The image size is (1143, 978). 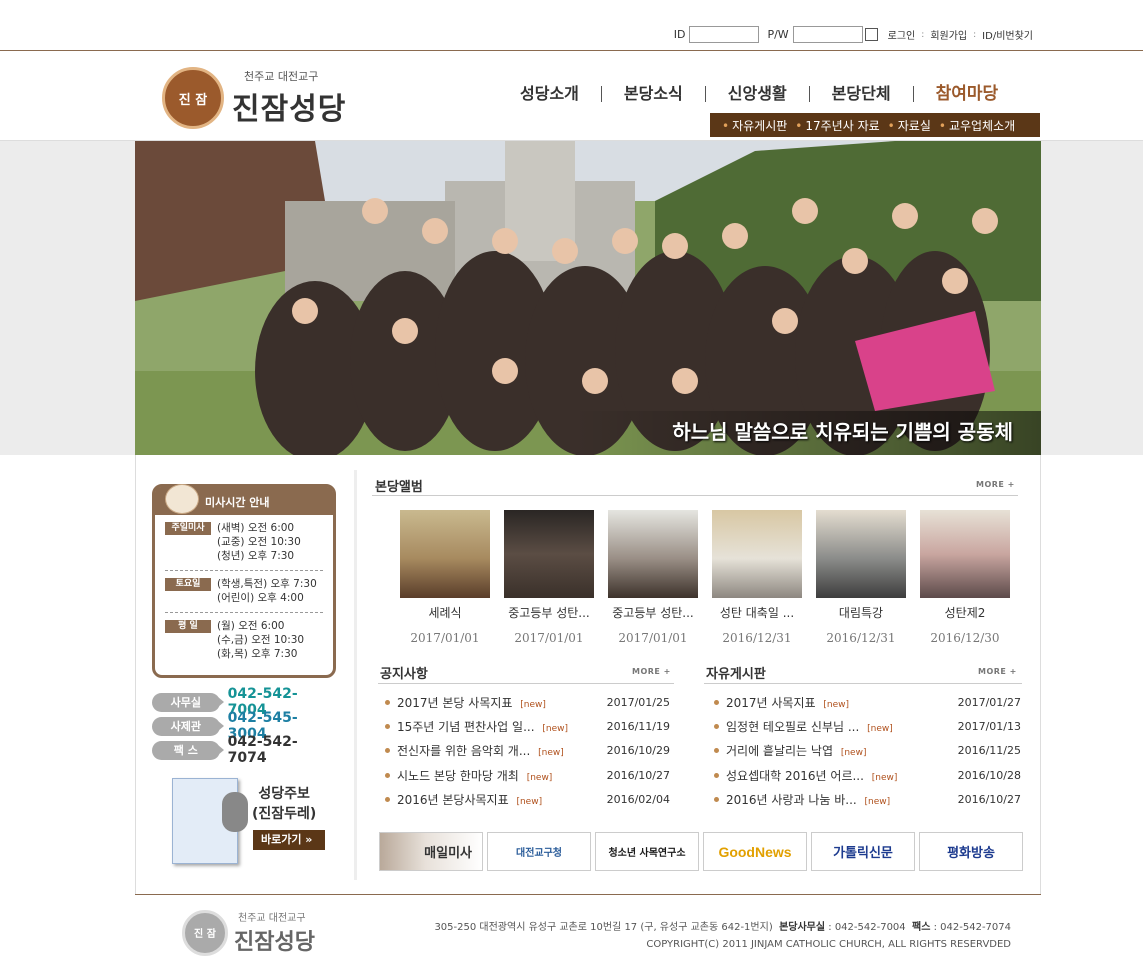 I want to click on find-account-link: ID/비번찾기, so click(x=1007, y=34).